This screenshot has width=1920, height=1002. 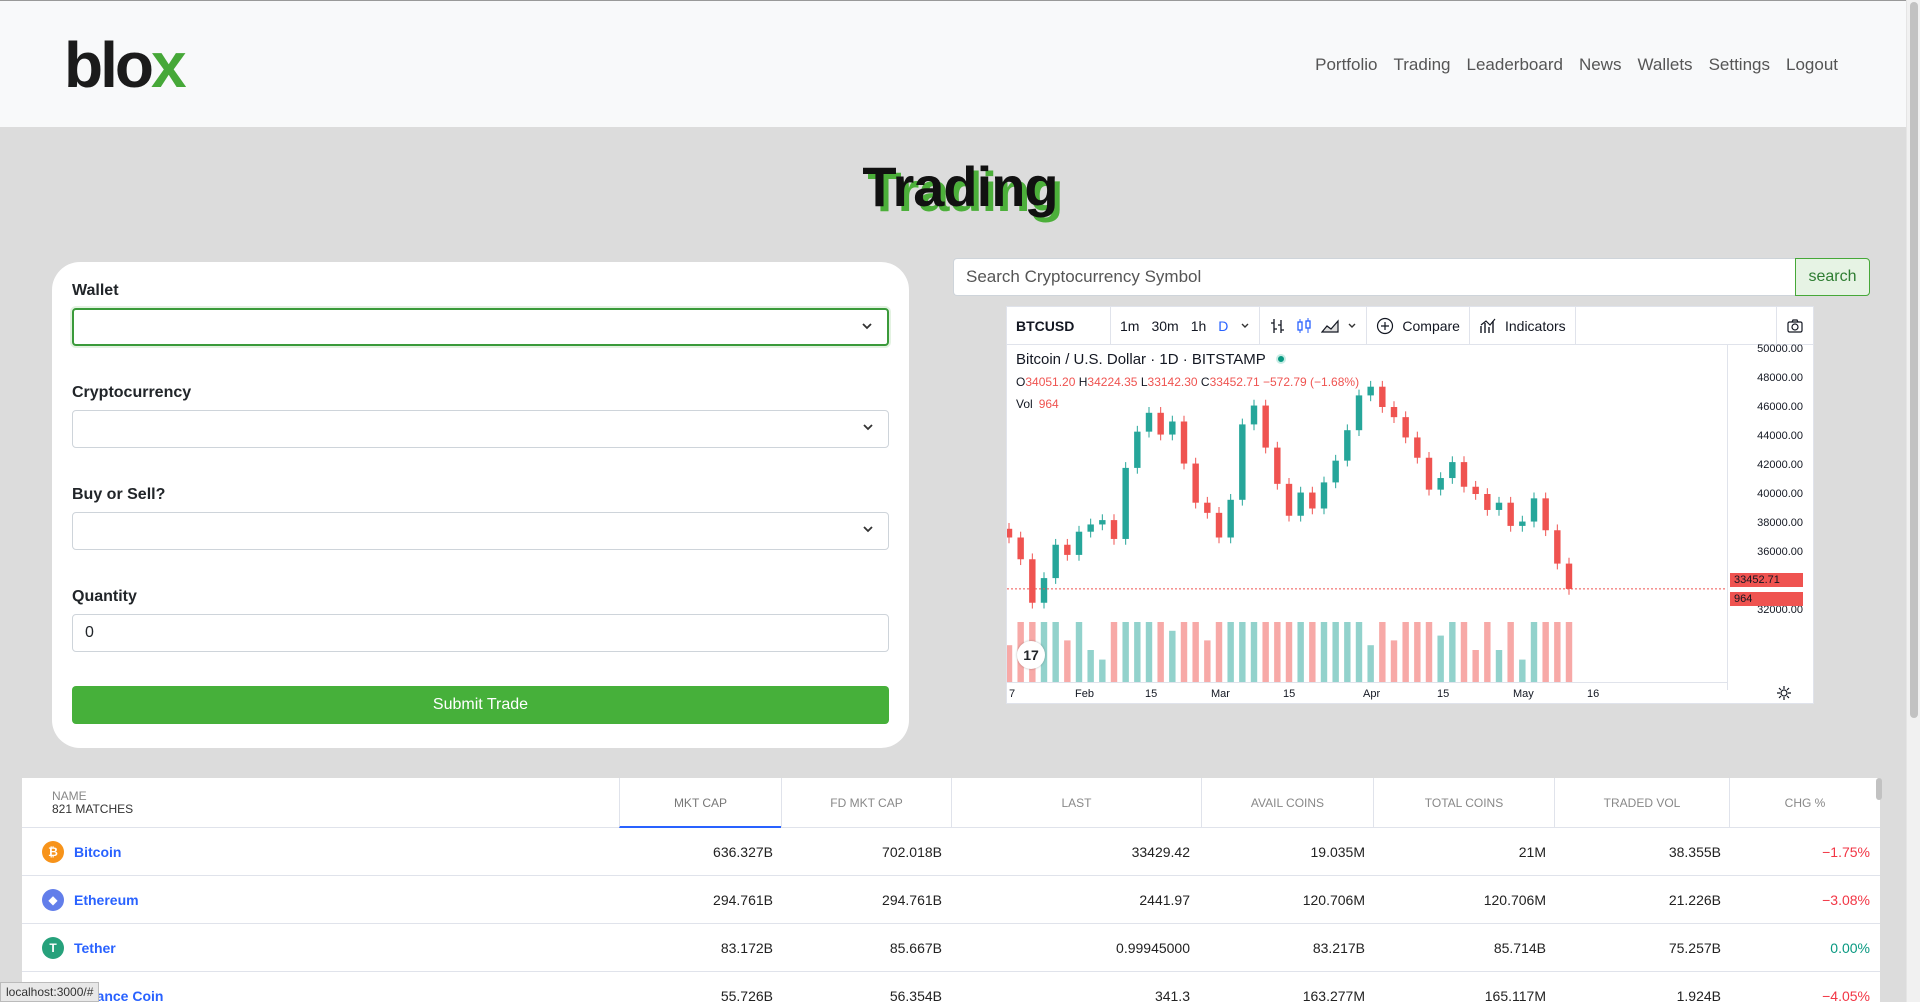 What do you see at coordinates (1151, 694) in the screenshot?
I see `time-tick-label: 15` at bounding box center [1151, 694].